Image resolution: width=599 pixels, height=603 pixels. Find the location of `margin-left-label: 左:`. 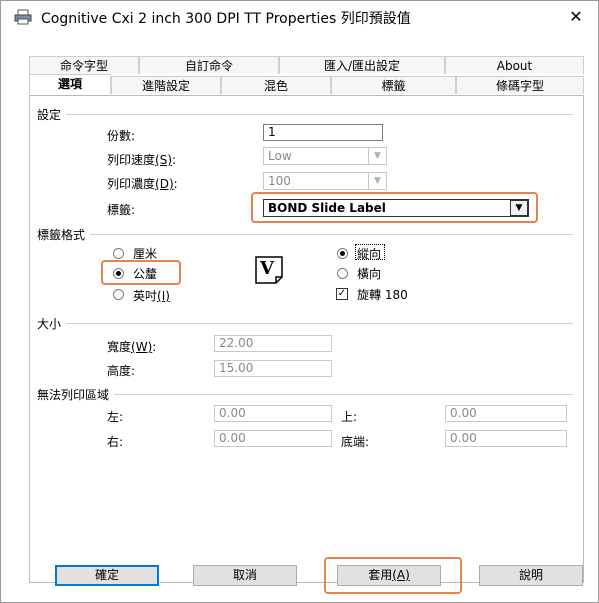

margin-left-label: 左: is located at coordinates (115, 417).